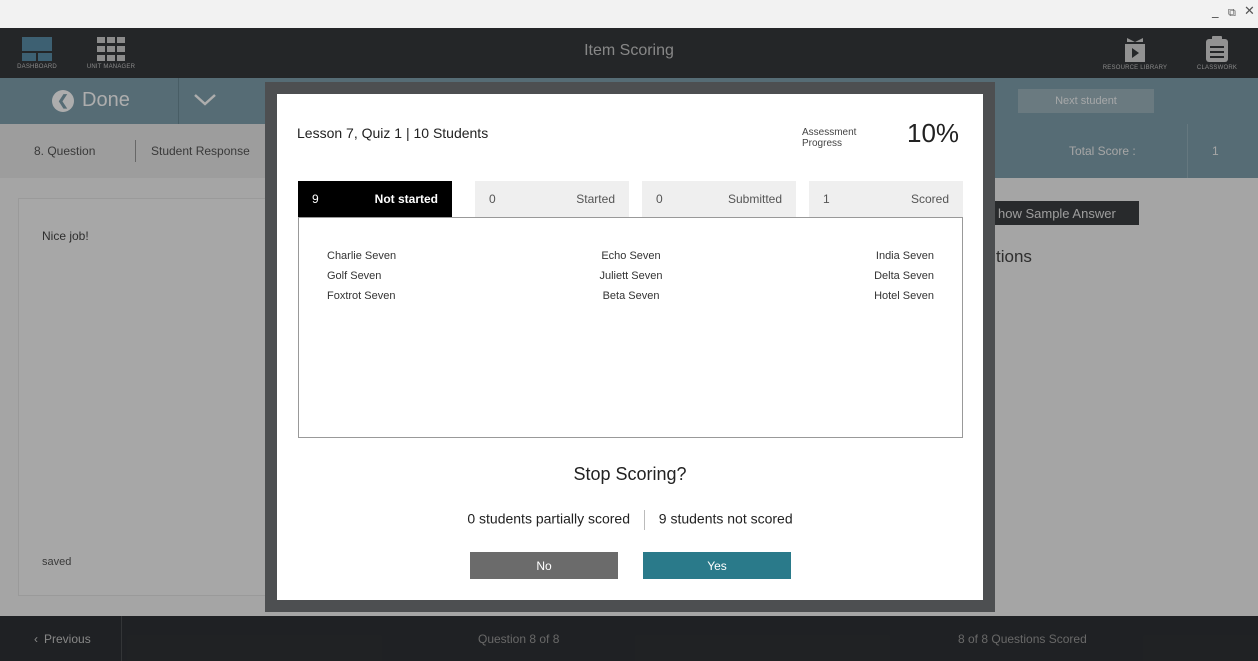 This screenshot has height=661, width=1258. What do you see at coordinates (886, 199) in the screenshot?
I see `tab-scored: 1 Scored` at bounding box center [886, 199].